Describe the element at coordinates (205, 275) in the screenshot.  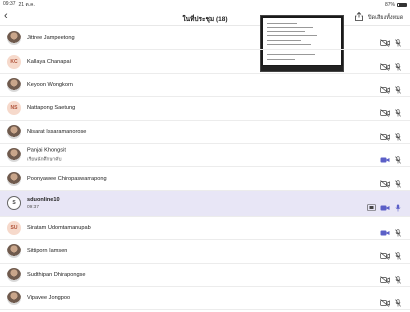
I see `participant-row: Sudthipan Dhirapongse` at that location.